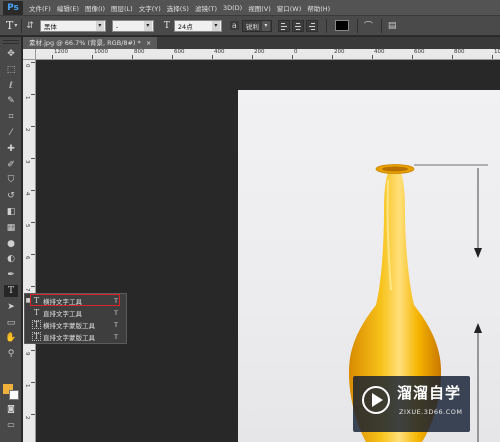  Describe the element at coordinates (75, 300) in the screenshot. I see `selection-highlight-box` at that location.